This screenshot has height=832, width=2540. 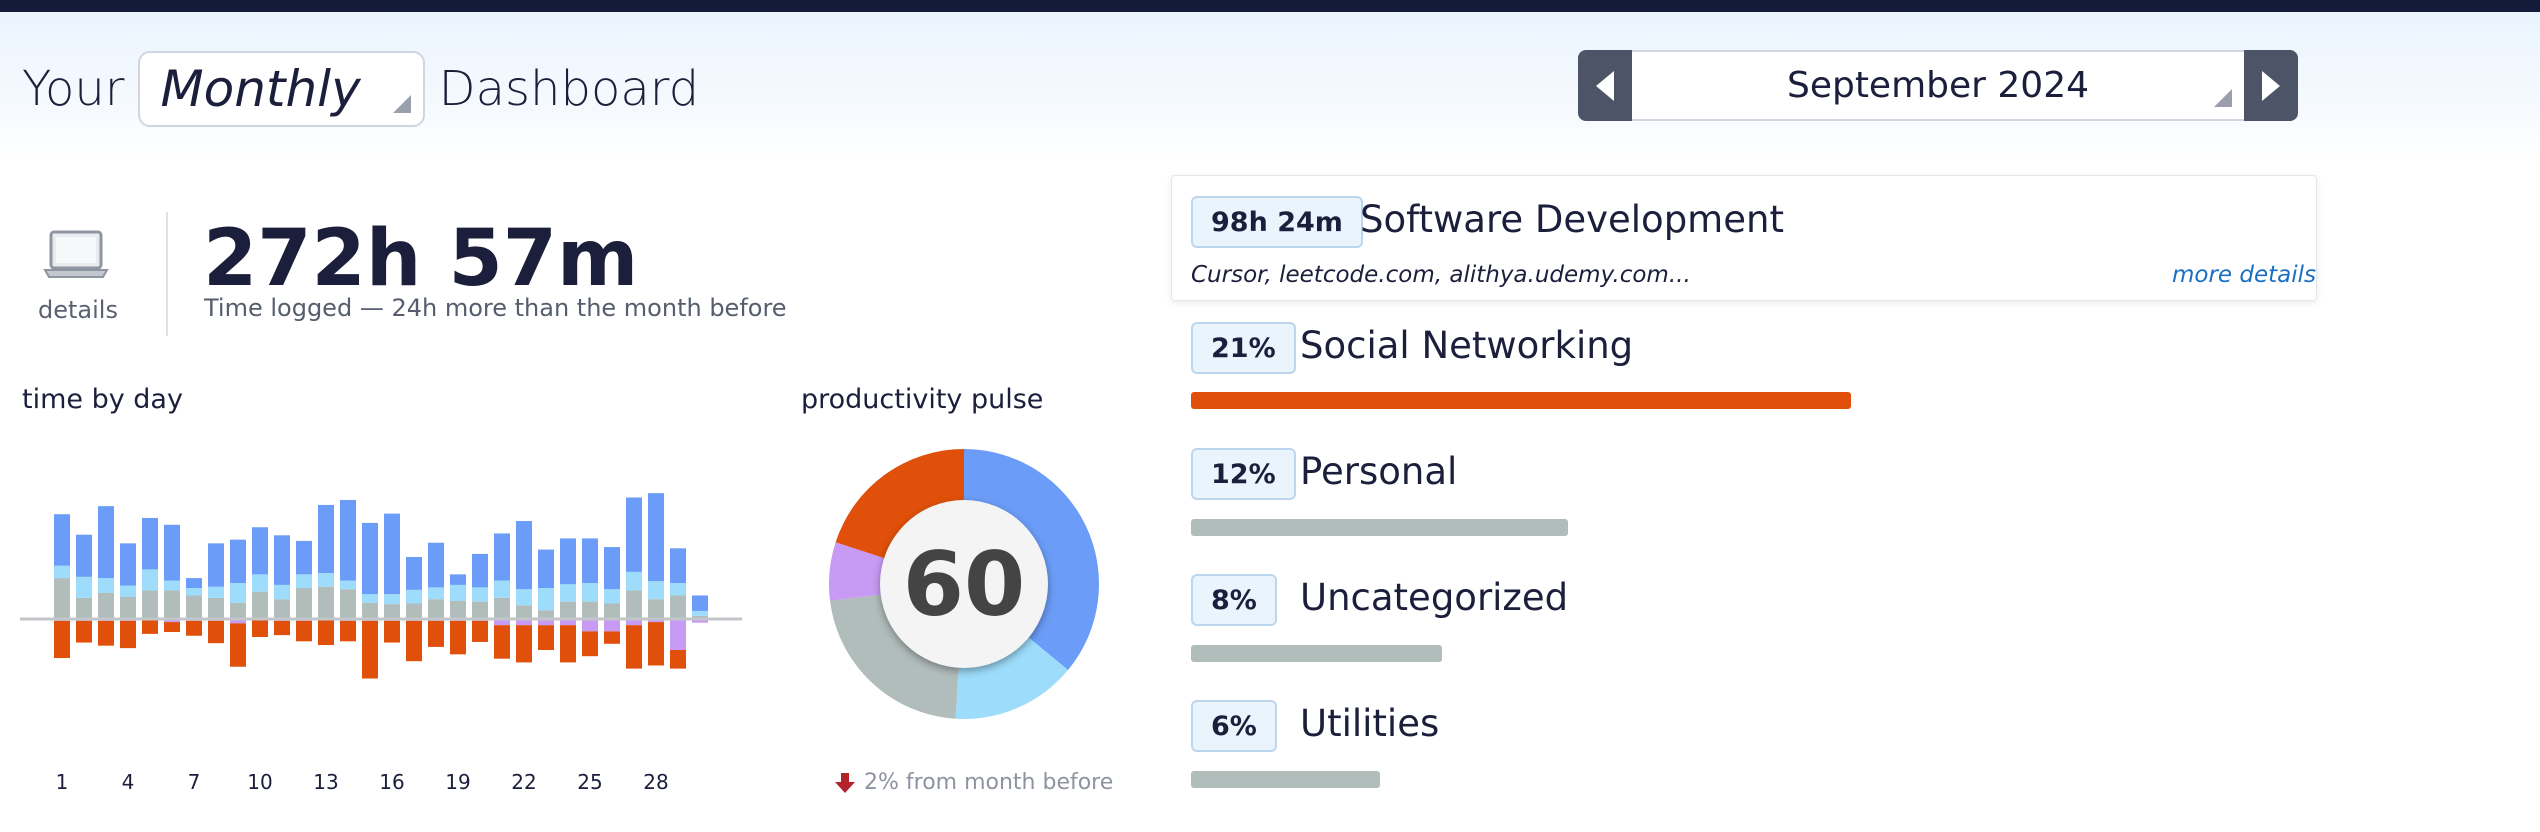 I want to click on triangle-right-icon, so click(x=2271, y=85).